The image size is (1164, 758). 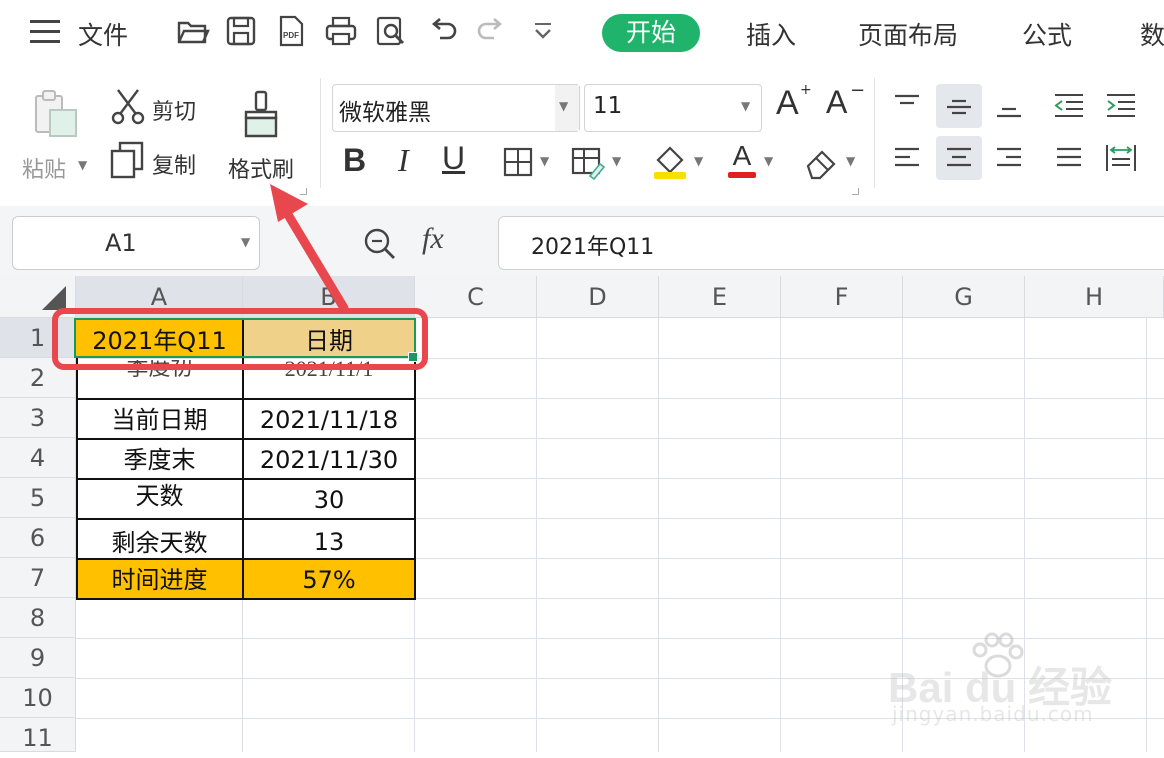 What do you see at coordinates (38, 618) in the screenshot?
I see `row-header-8: 8` at bounding box center [38, 618].